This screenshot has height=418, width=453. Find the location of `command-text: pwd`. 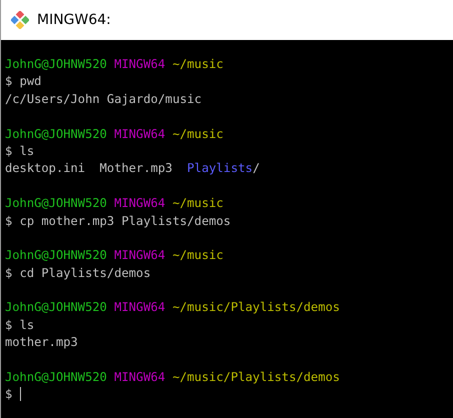

command-text: pwd is located at coordinates (31, 81).